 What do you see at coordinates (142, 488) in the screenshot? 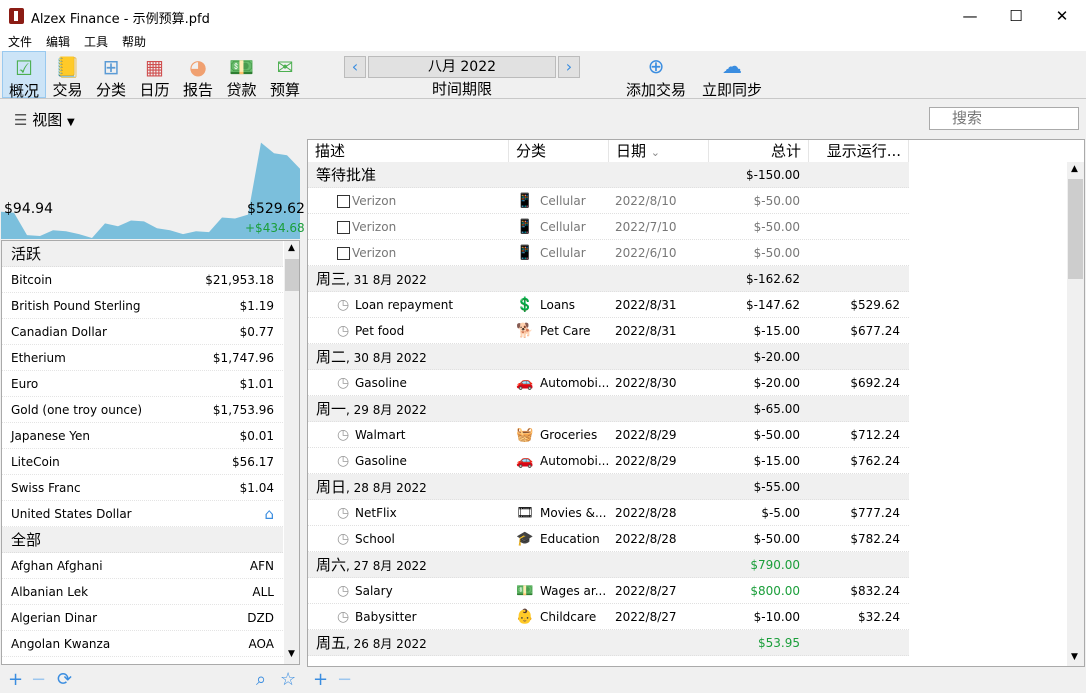
I see `account-item: Swiss Franc $1.04` at bounding box center [142, 488].